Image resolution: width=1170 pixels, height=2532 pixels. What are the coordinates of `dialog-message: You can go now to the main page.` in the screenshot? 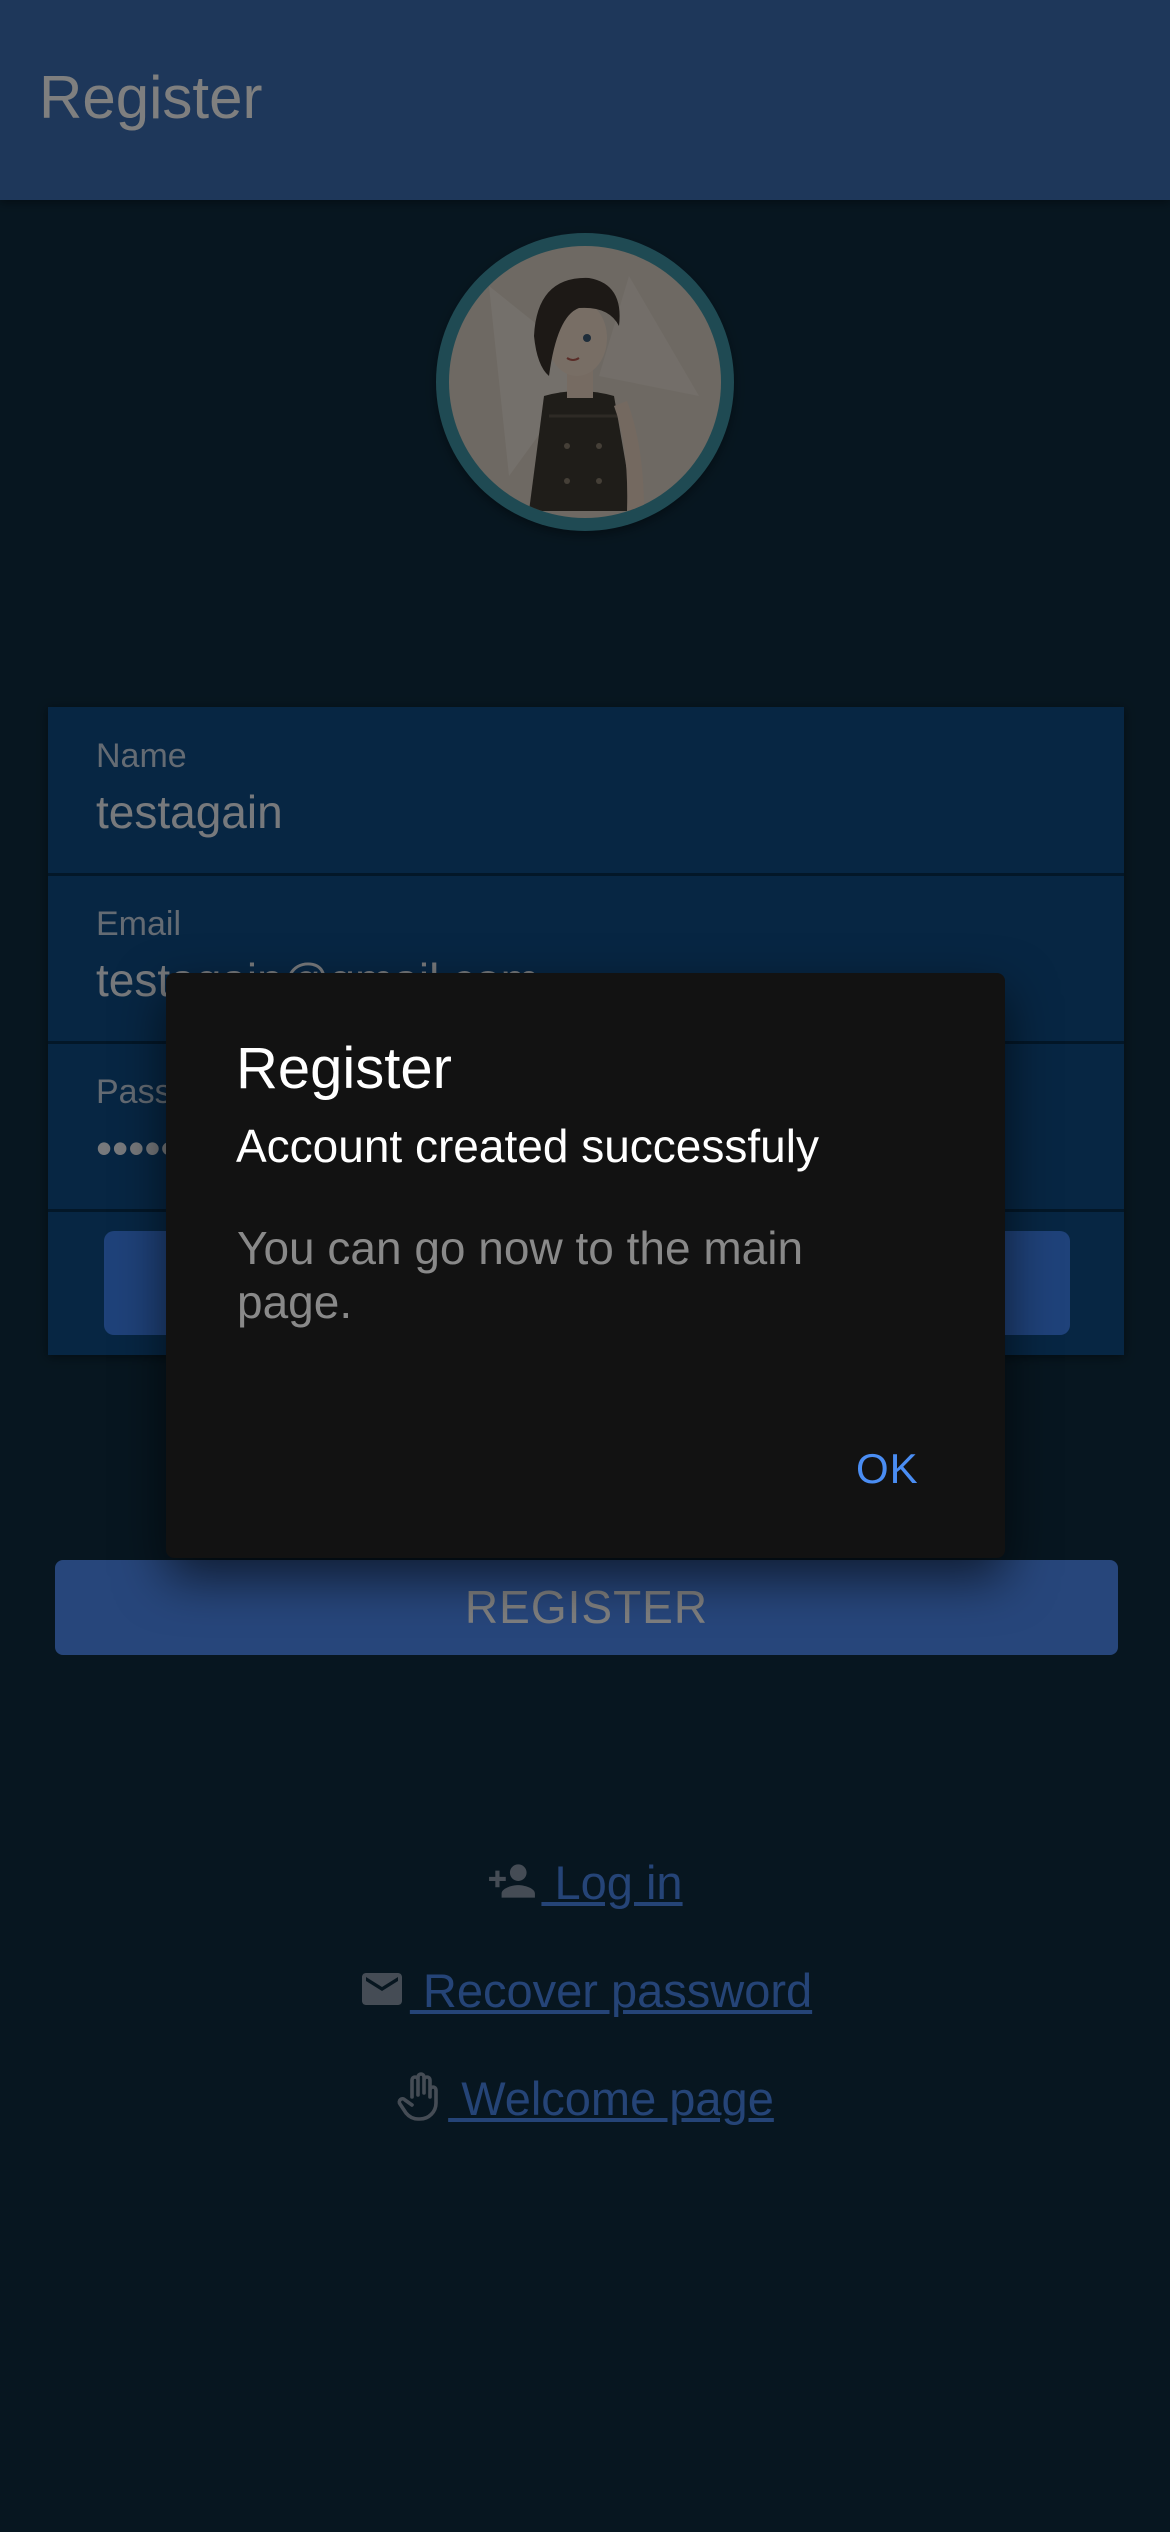 It's located at (520, 1275).